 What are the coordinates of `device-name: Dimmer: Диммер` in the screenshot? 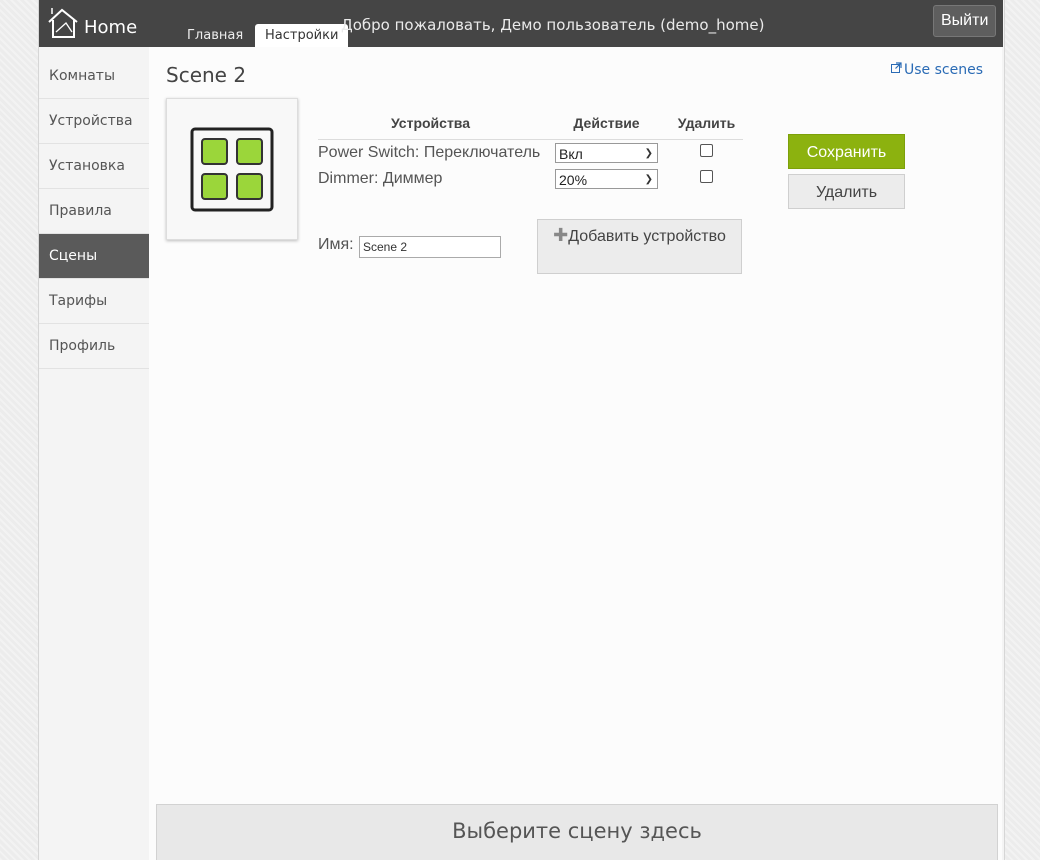 It's located at (380, 178).